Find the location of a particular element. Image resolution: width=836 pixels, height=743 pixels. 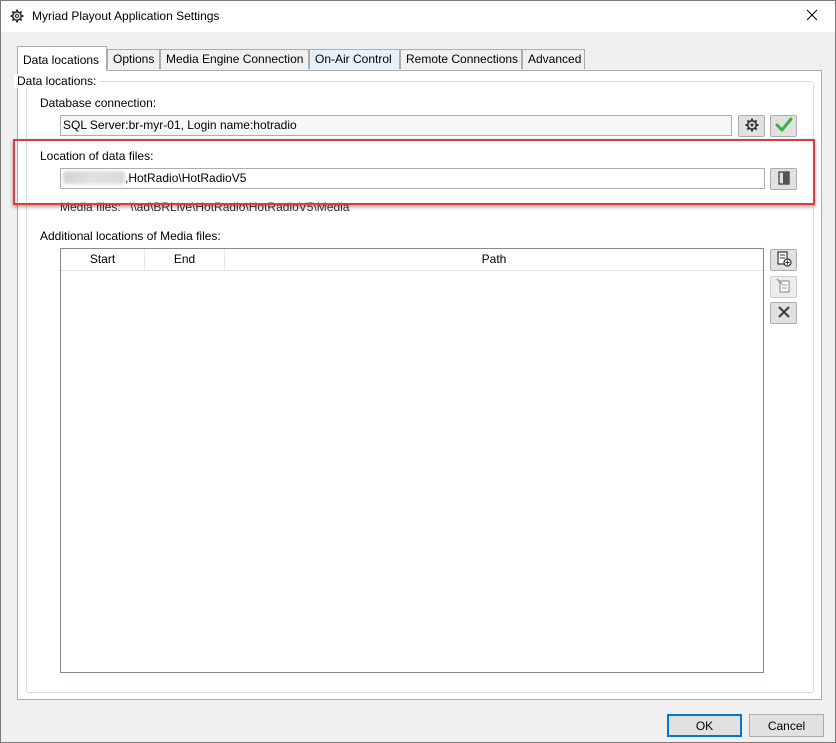

tab-media-engine-connection: Media Engine Connection is located at coordinates (234, 59).